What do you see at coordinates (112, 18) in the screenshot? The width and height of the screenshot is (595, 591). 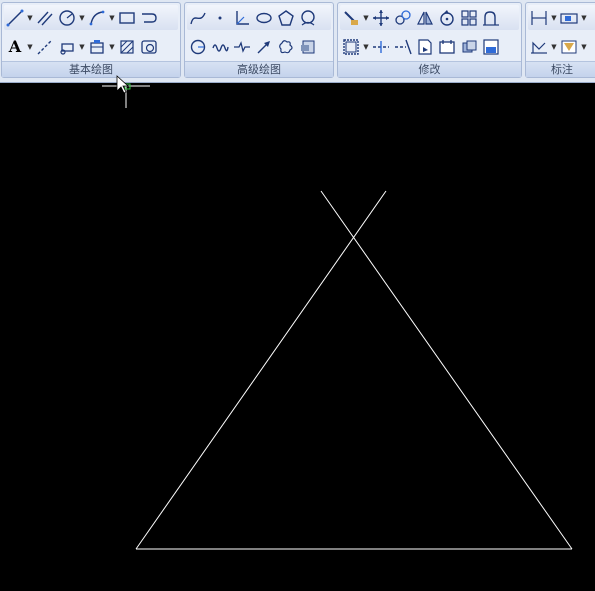 I see `arc-tool-dropdown-icon: ▼` at bounding box center [112, 18].